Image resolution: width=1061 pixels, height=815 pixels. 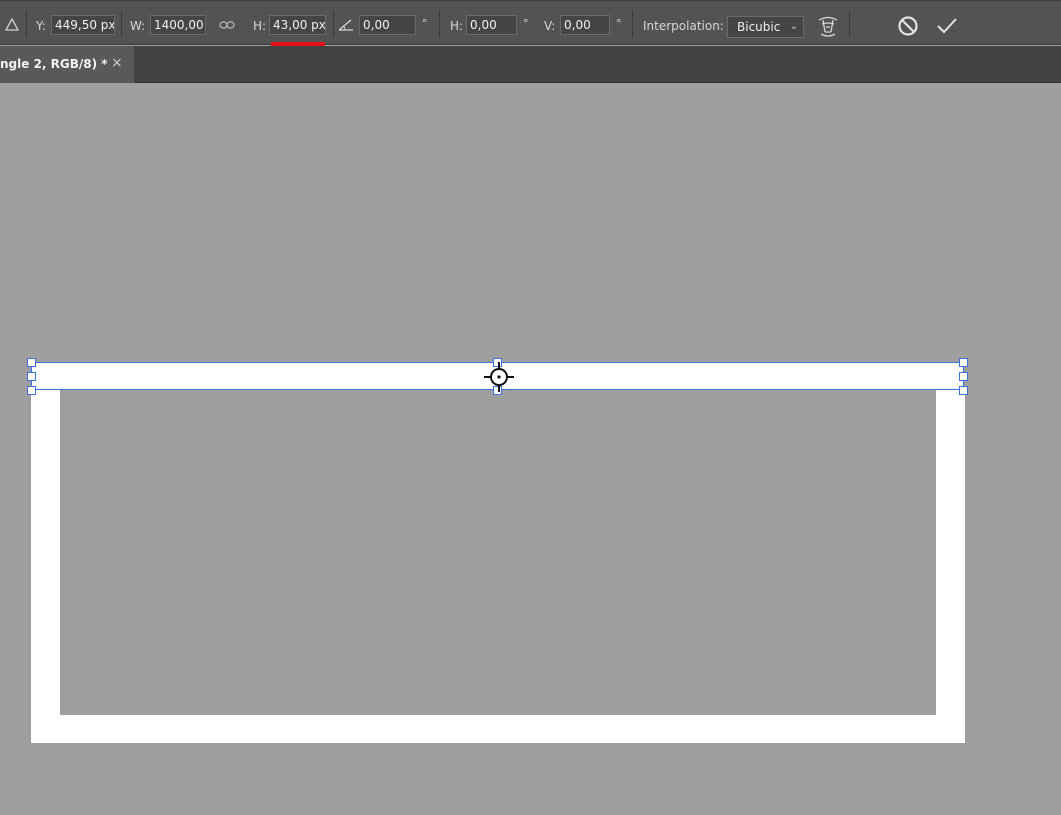 What do you see at coordinates (12, 25) in the screenshot?
I see `delta-icon` at bounding box center [12, 25].